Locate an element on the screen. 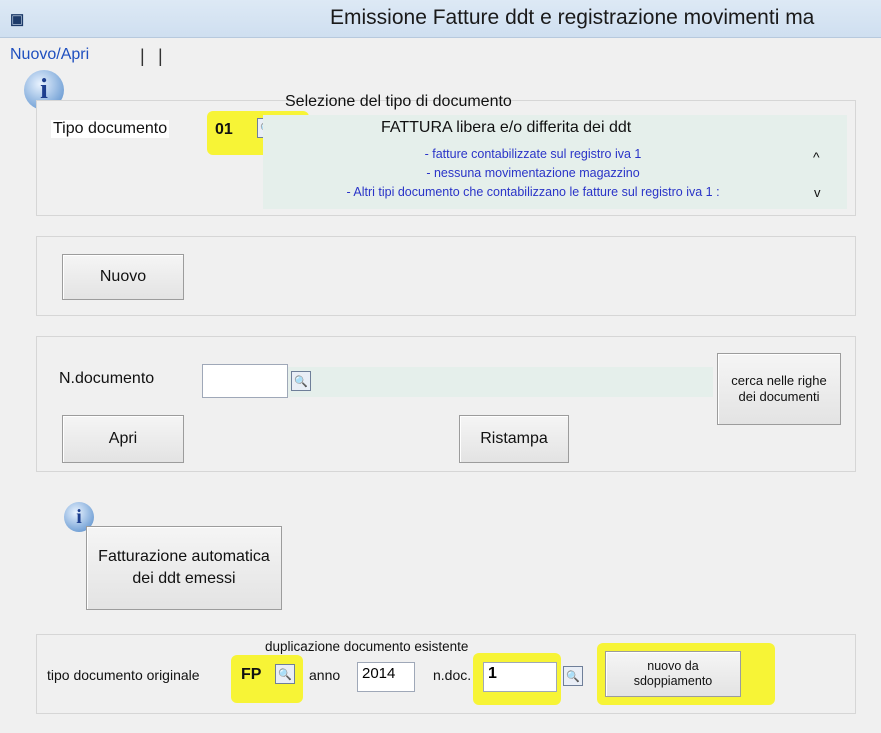 This screenshot has height=733, width=881. n-doc-input: 1 is located at coordinates (520, 677).